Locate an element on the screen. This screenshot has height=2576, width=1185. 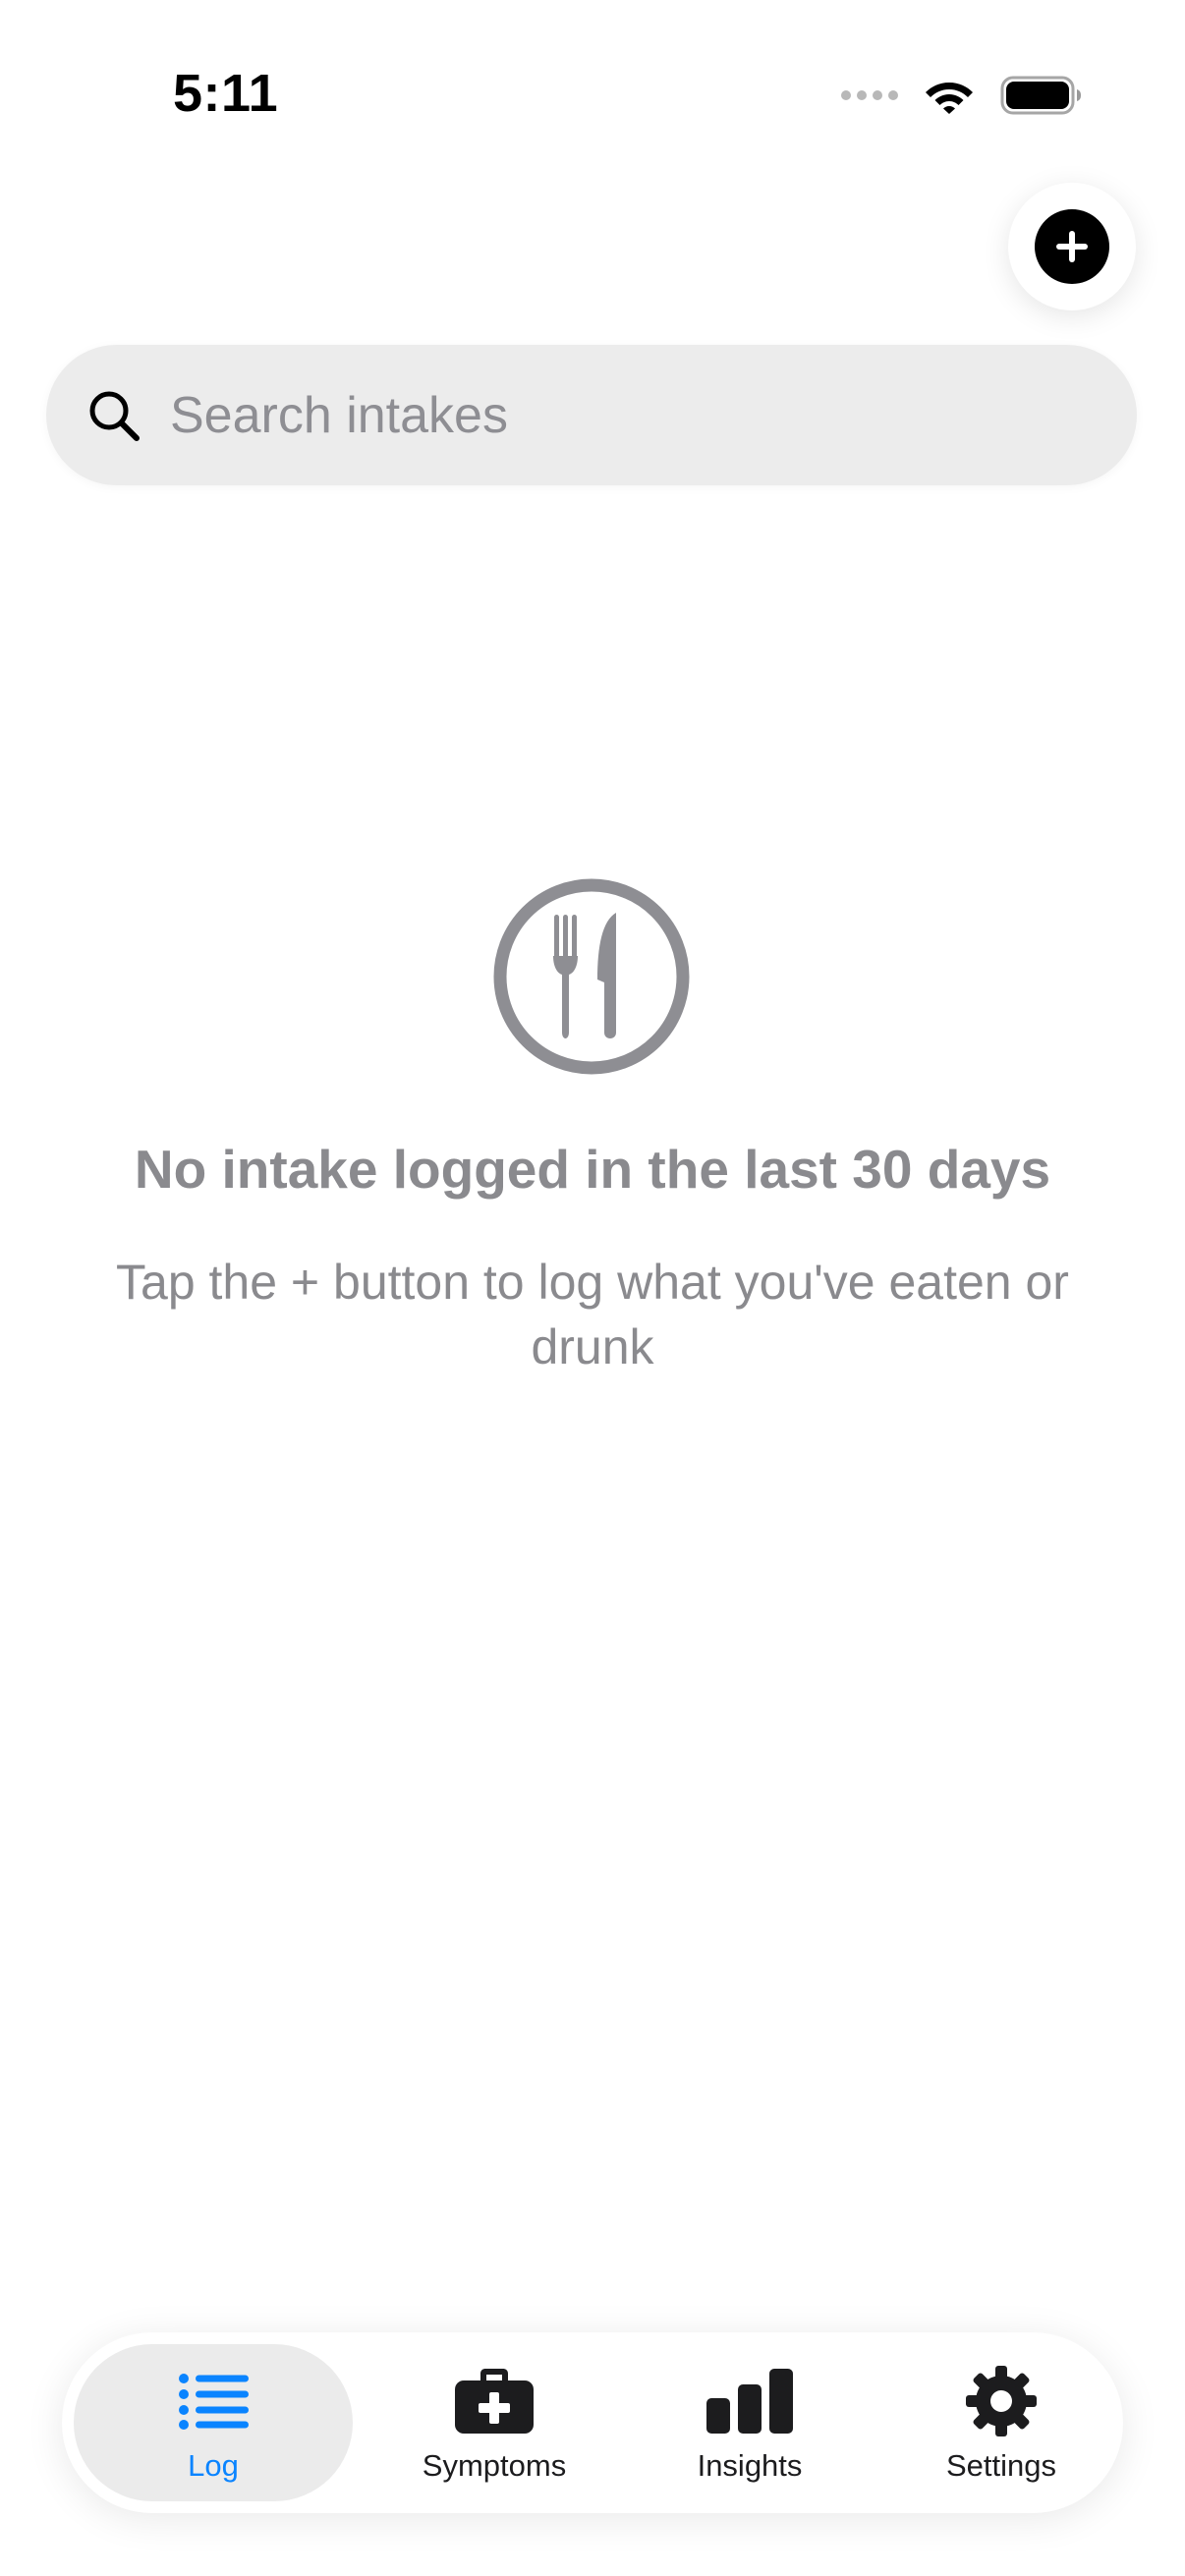
tab-log: Log is located at coordinates (214, 2422).